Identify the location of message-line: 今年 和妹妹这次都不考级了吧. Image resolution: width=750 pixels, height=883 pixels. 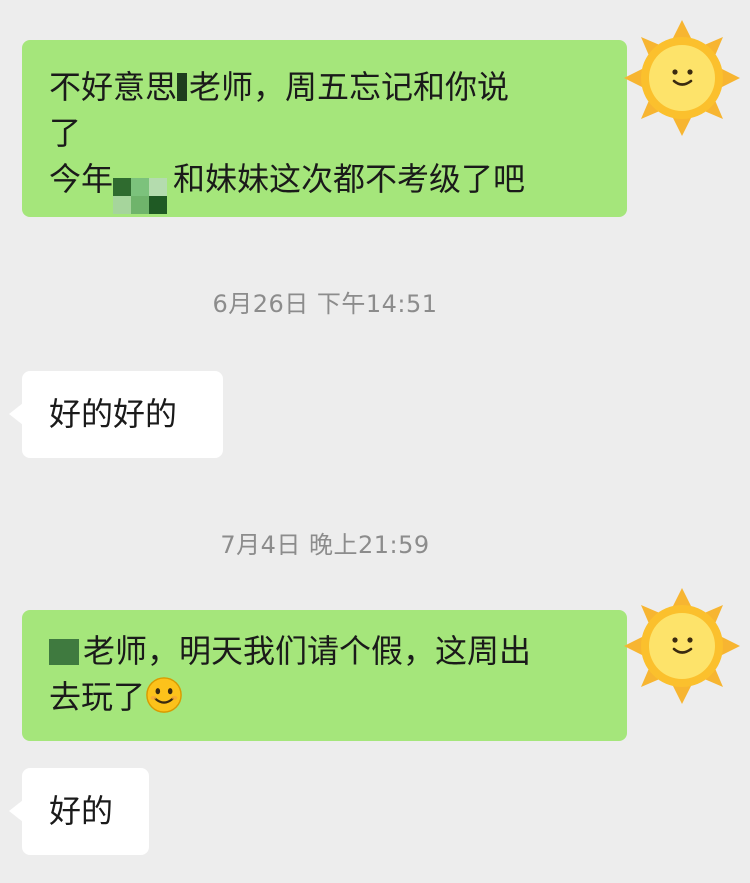
(327, 185).